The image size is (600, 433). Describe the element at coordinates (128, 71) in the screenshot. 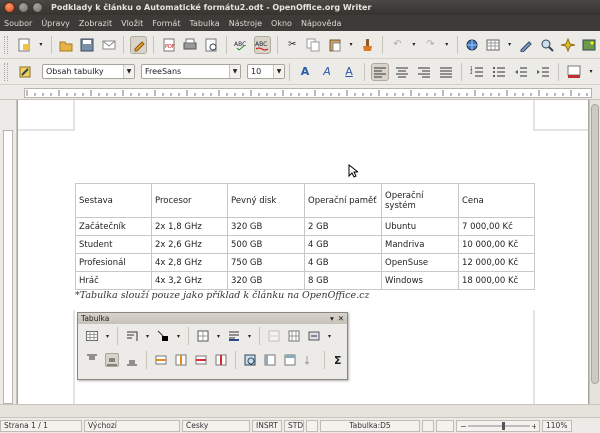

I see `chevron-down-icon: ▼` at that location.